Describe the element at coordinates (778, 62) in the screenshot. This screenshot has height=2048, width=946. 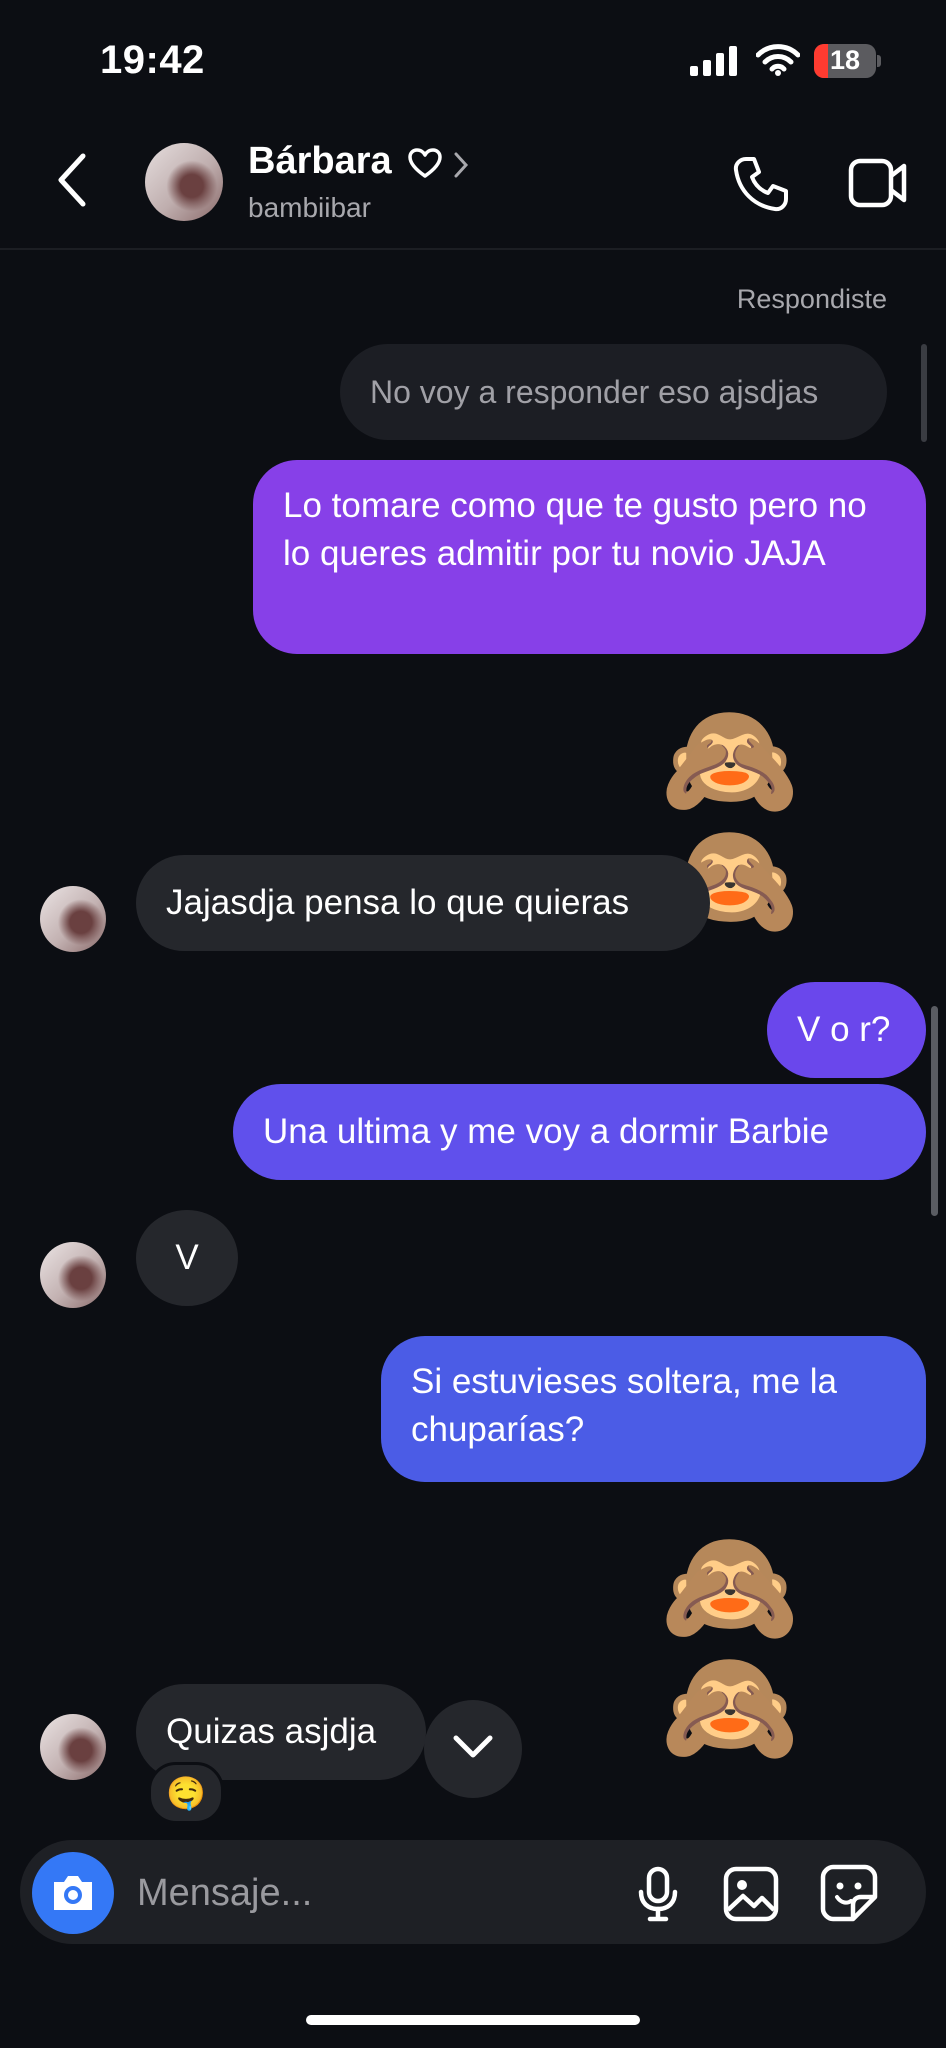
I see `wifi-icon` at that location.